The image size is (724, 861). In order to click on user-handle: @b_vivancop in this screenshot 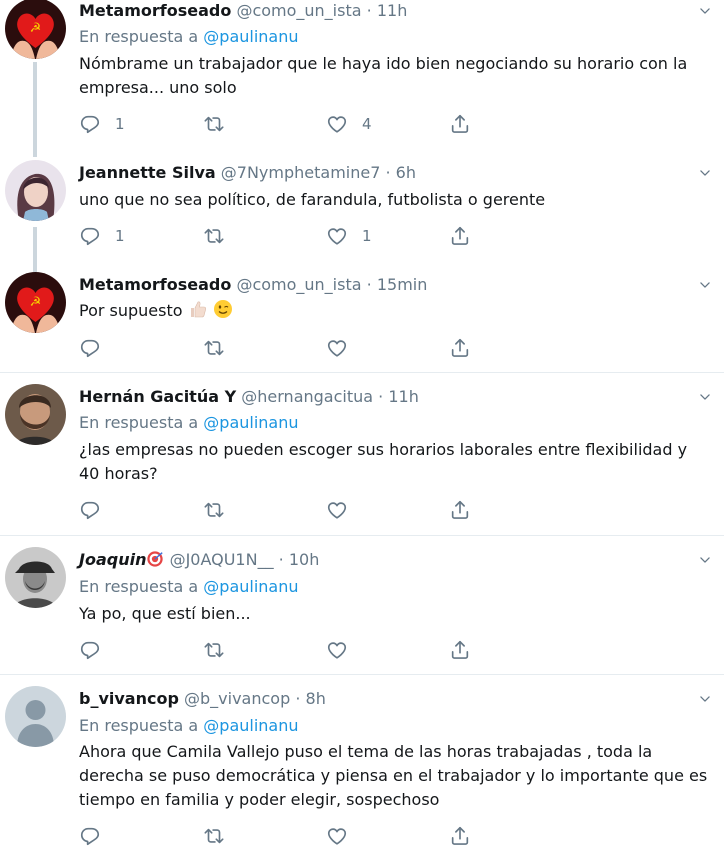, I will do `click(237, 698)`.